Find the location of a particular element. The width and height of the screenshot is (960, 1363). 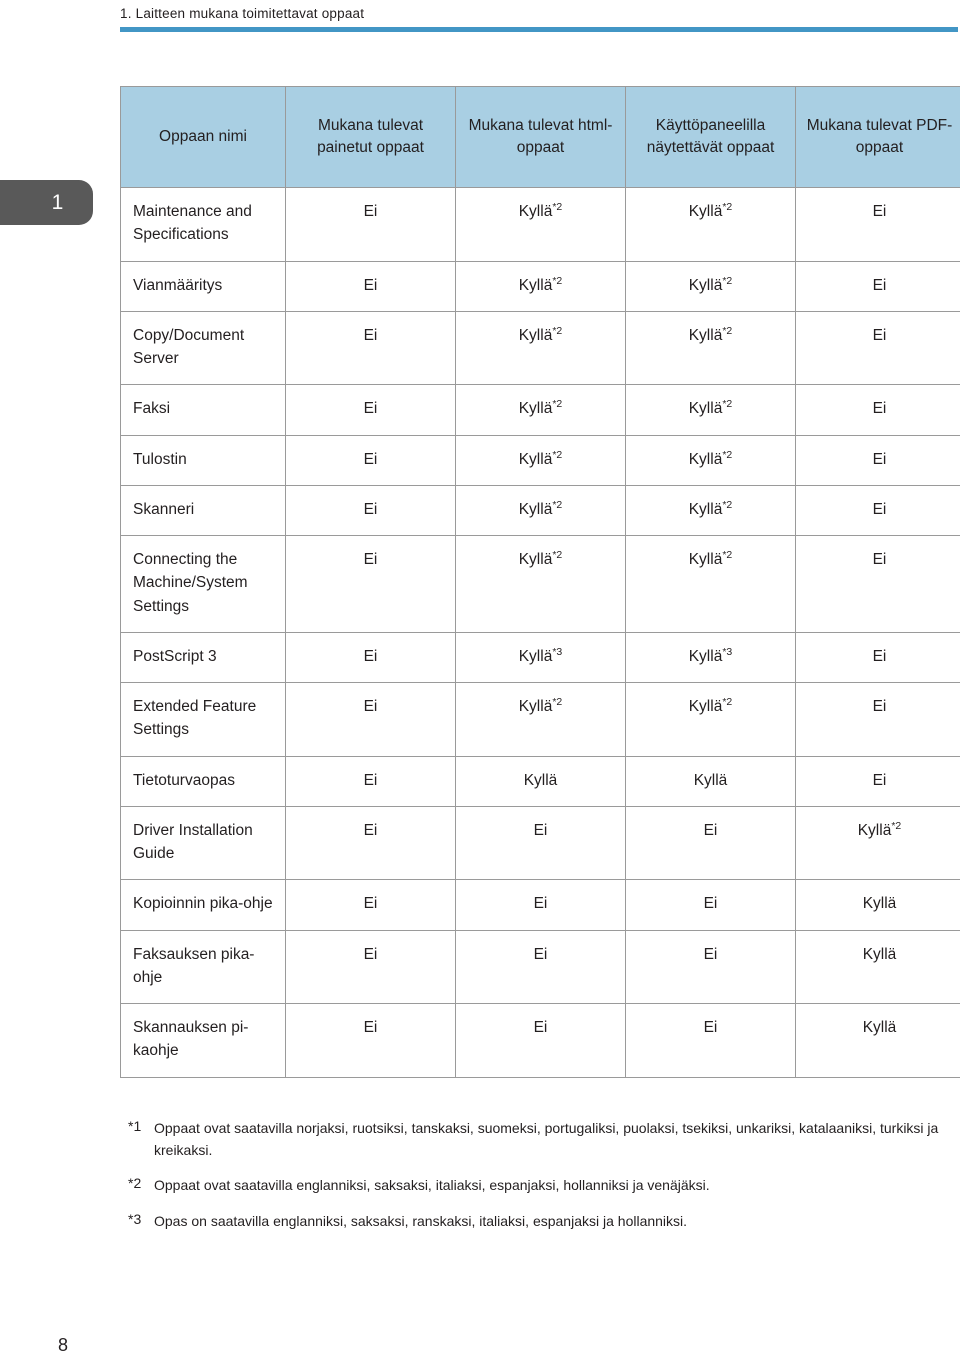

cell-guide-name: PostScript 3 is located at coordinates (203, 657).